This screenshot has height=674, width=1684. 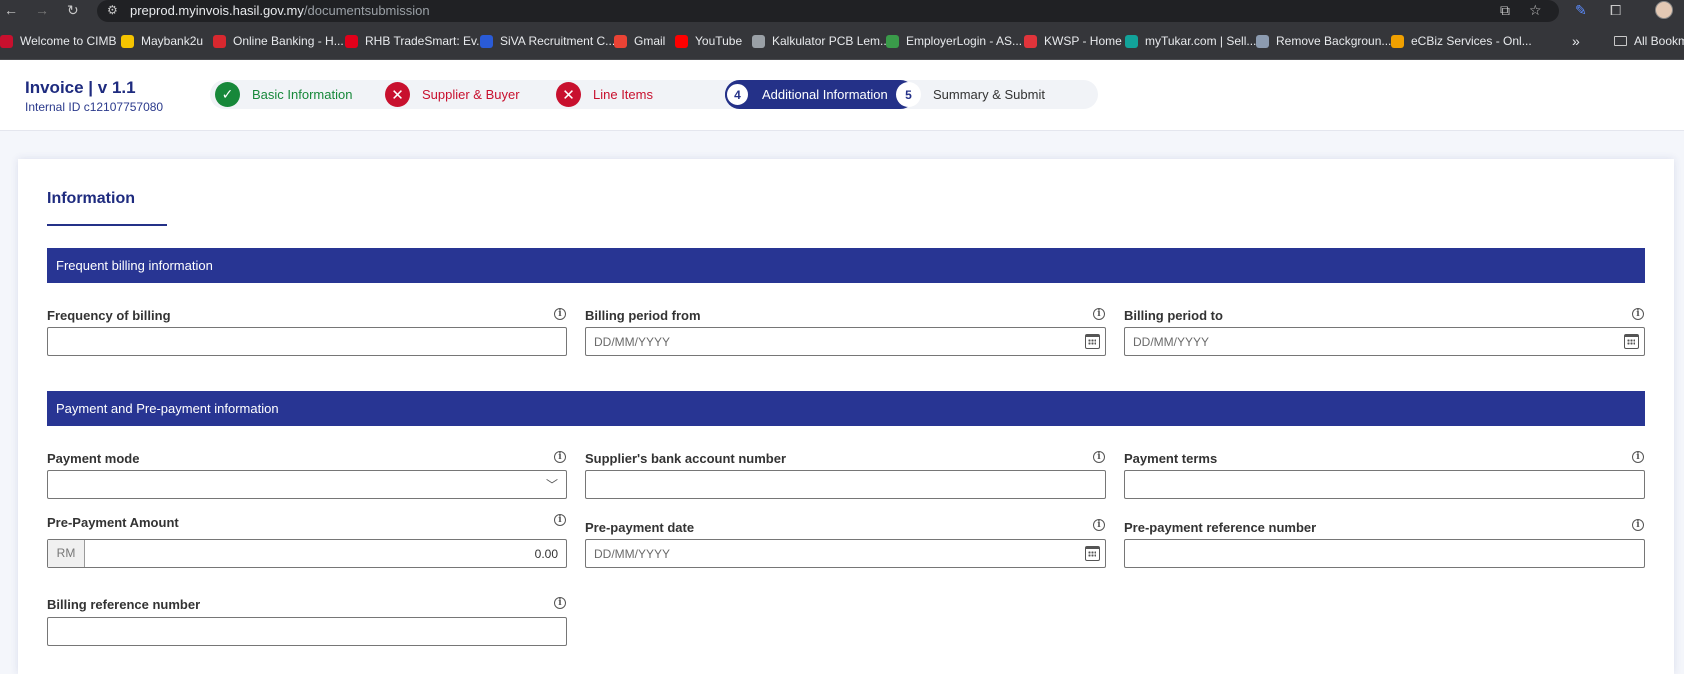 I want to click on back-icon: ←, so click(x=11, y=10).